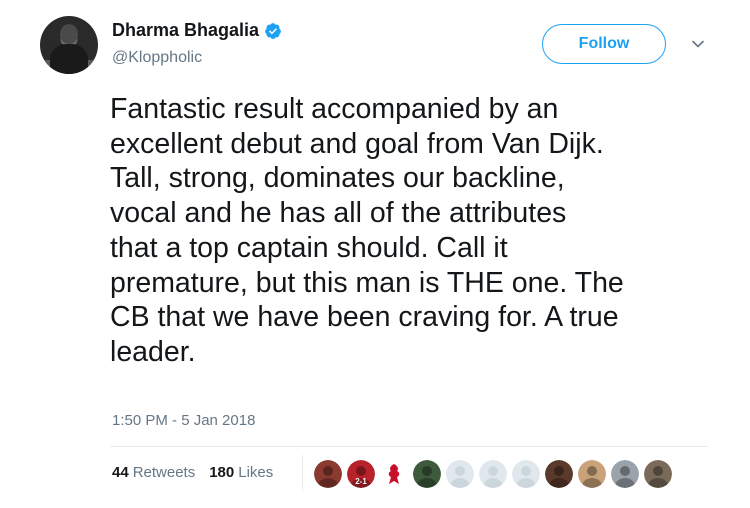  What do you see at coordinates (367, 282) in the screenshot?
I see `tweet-text-line: premature, but this man is THE one. The` at bounding box center [367, 282].